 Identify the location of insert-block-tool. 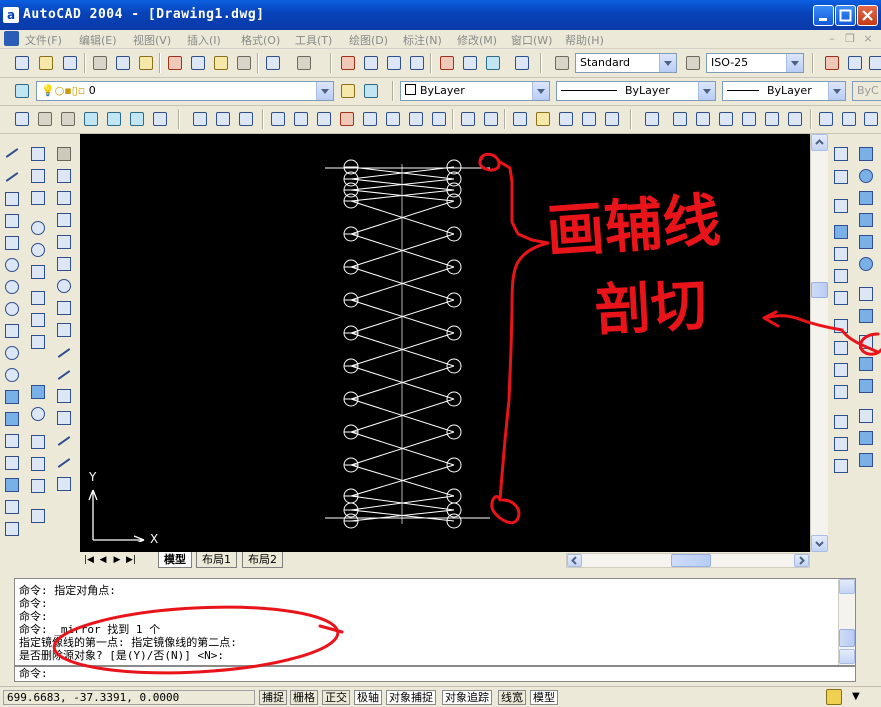
(12, 397).